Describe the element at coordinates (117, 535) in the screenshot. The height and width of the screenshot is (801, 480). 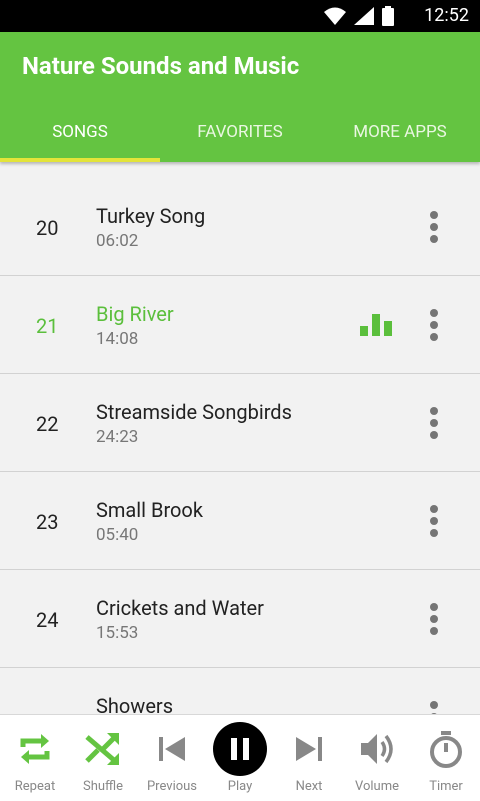
I see `song-duration: 05:40` at that location.